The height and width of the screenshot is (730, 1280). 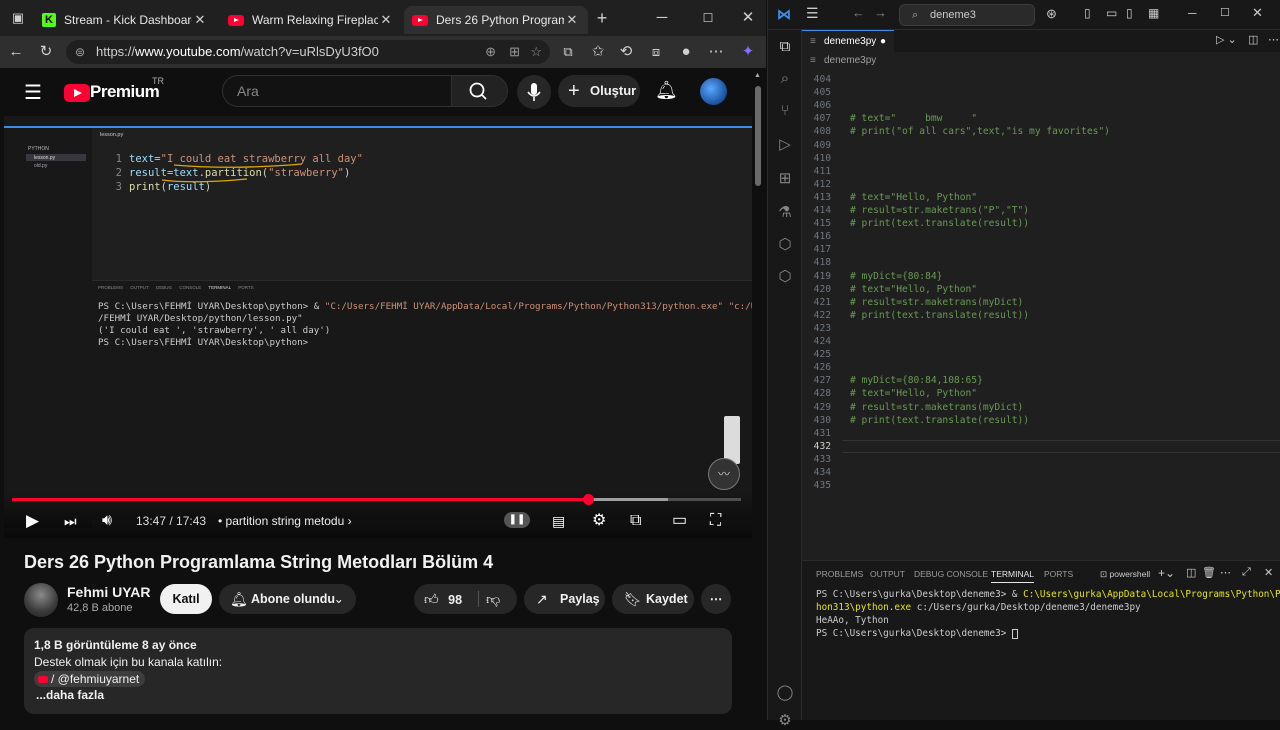 What do you see at coordinates (33, 92) in the screenshot?
I see `hamburger-menu-icon: ☰` at bounding box center [33, 92].